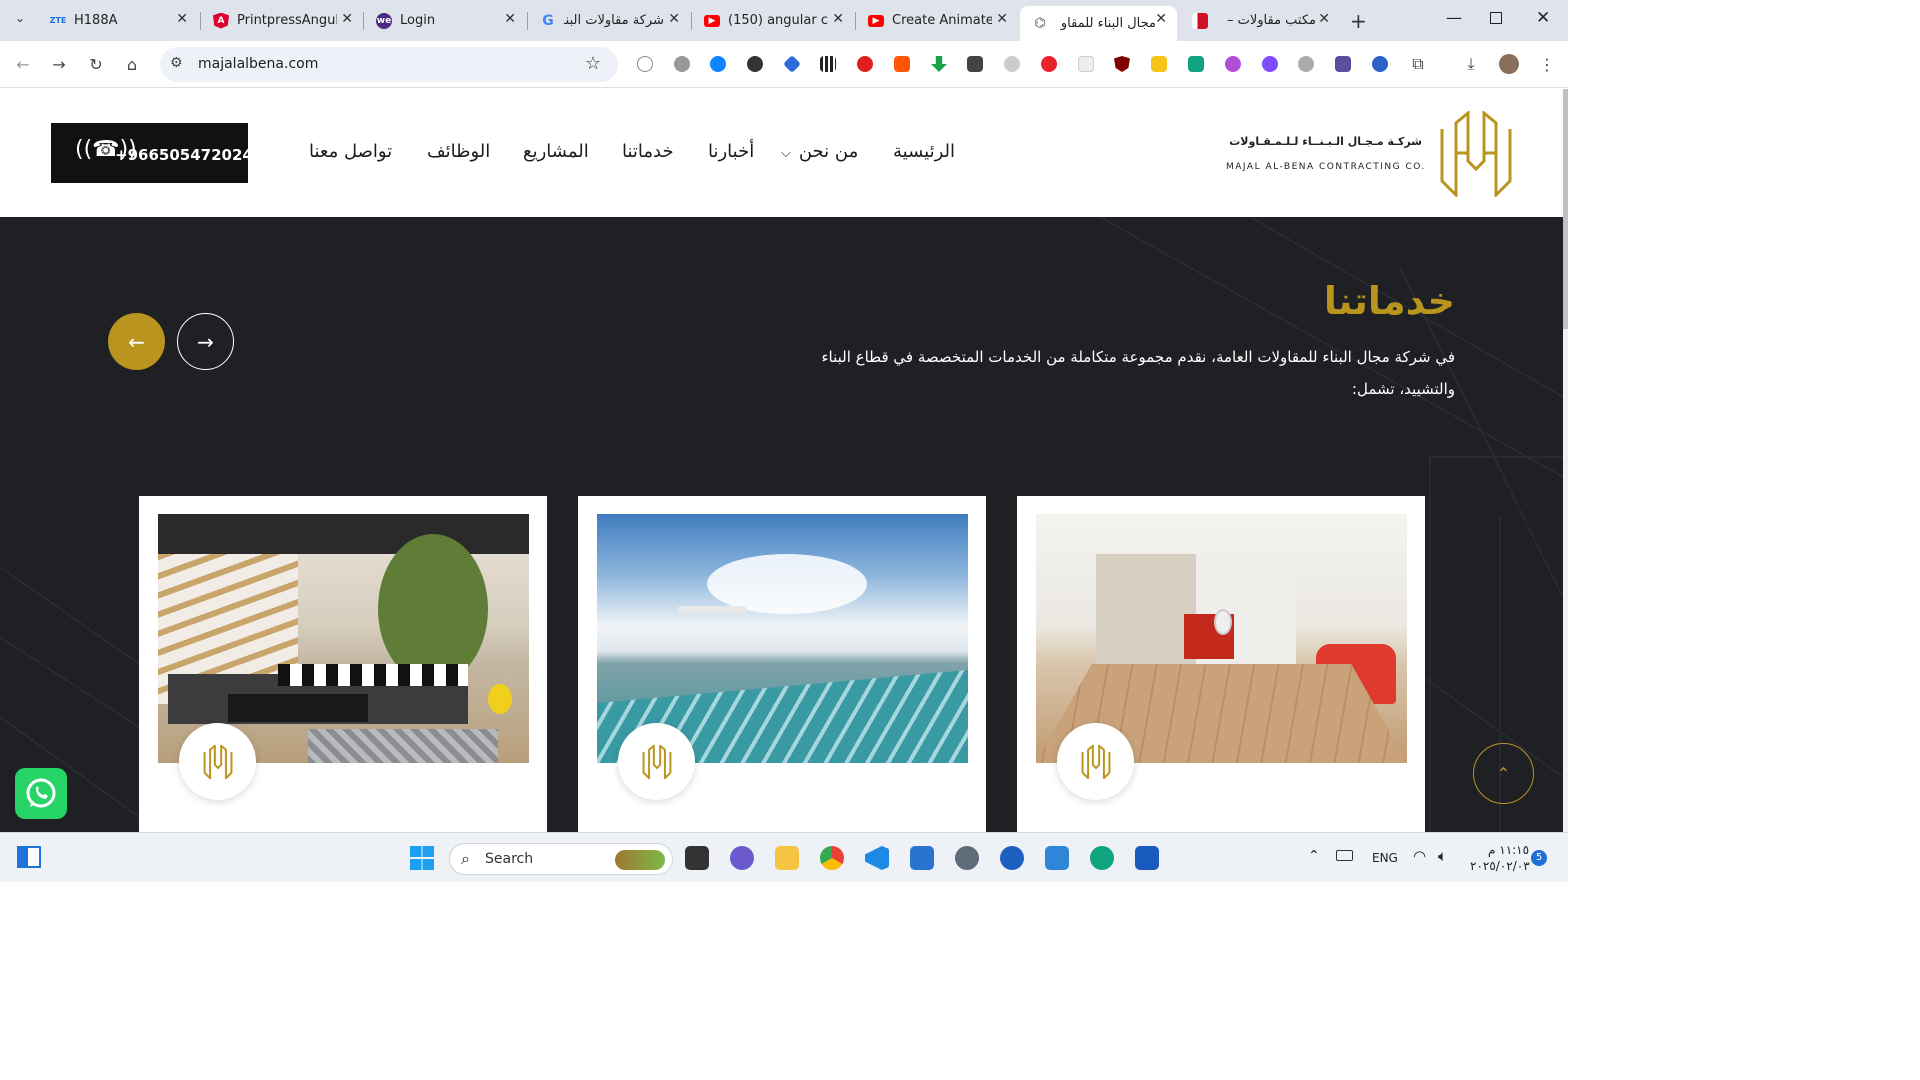 The width and height of the screenshot is (1920, 1080). Describe the element at coordinates (1419, 856) in the screenshot. I see `wifi-icon: ◠` at that location.